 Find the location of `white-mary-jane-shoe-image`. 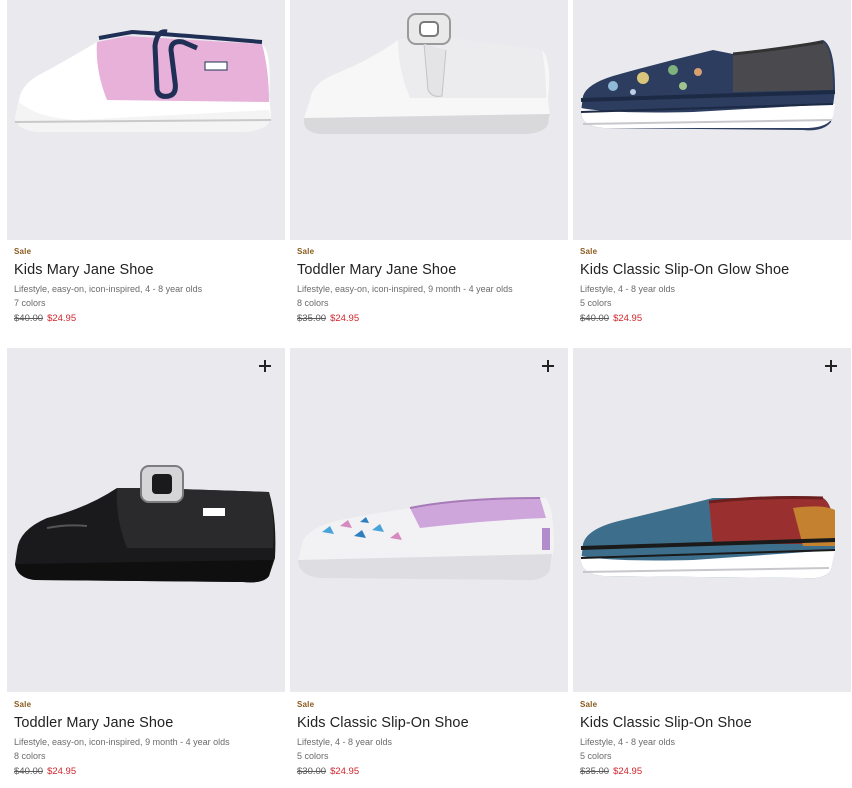

white-mary-jane-shoe-image is located at coordinates (426, 73).